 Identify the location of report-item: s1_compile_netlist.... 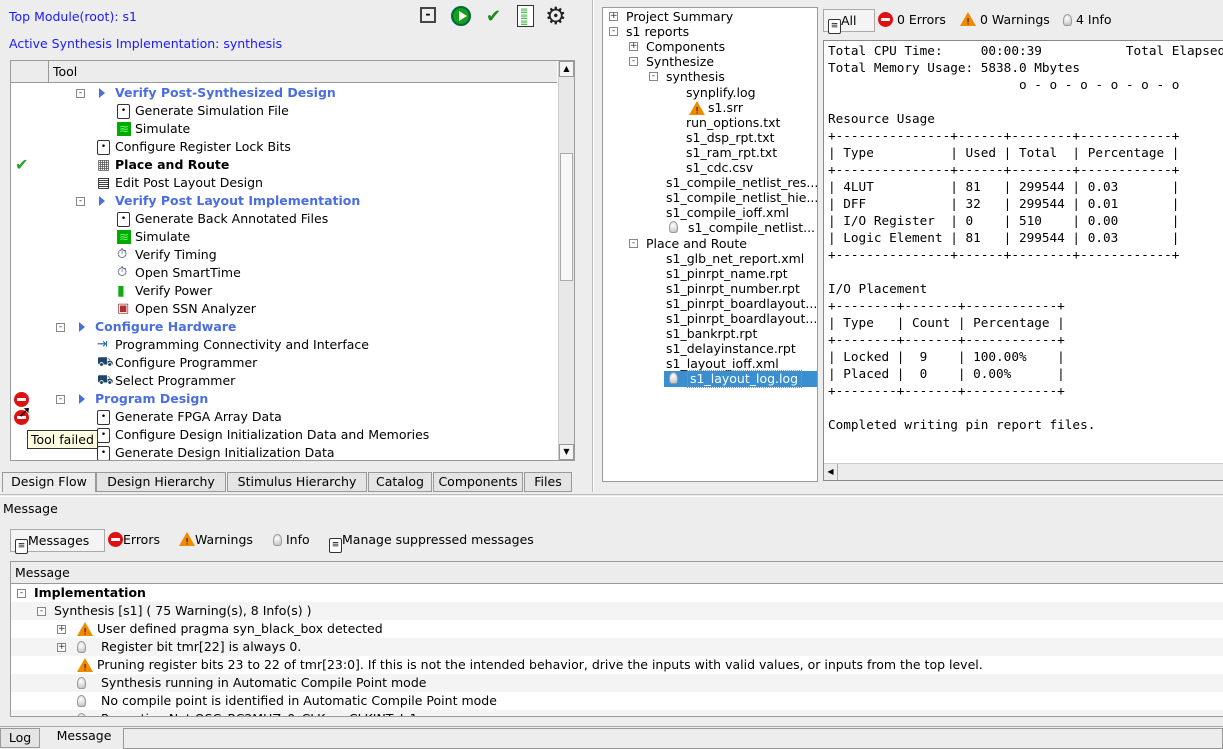
(710, 228).